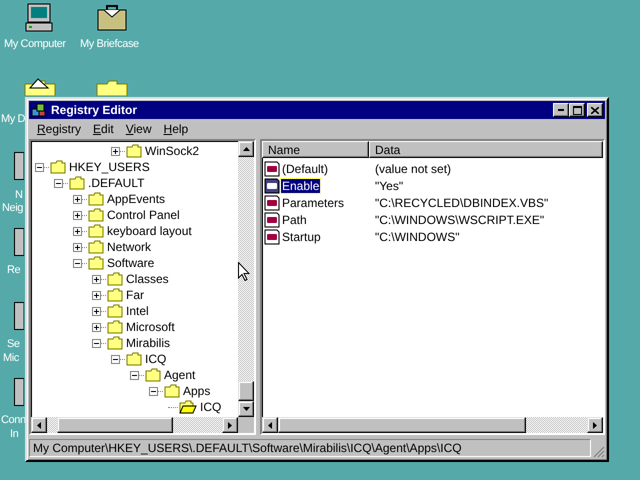  What do you see at coordinates (148, 343) in the screenshot?
I see `tree-item: Mirabilis` at bounding box center [148, 343].